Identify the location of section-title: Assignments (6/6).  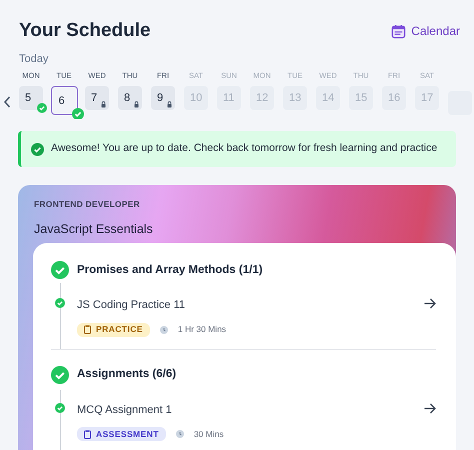
(126, 374).